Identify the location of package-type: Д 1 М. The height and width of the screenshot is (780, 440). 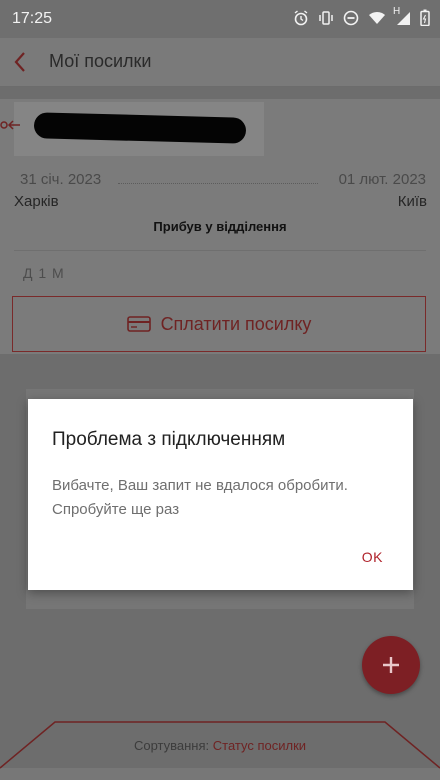
(44, 273).